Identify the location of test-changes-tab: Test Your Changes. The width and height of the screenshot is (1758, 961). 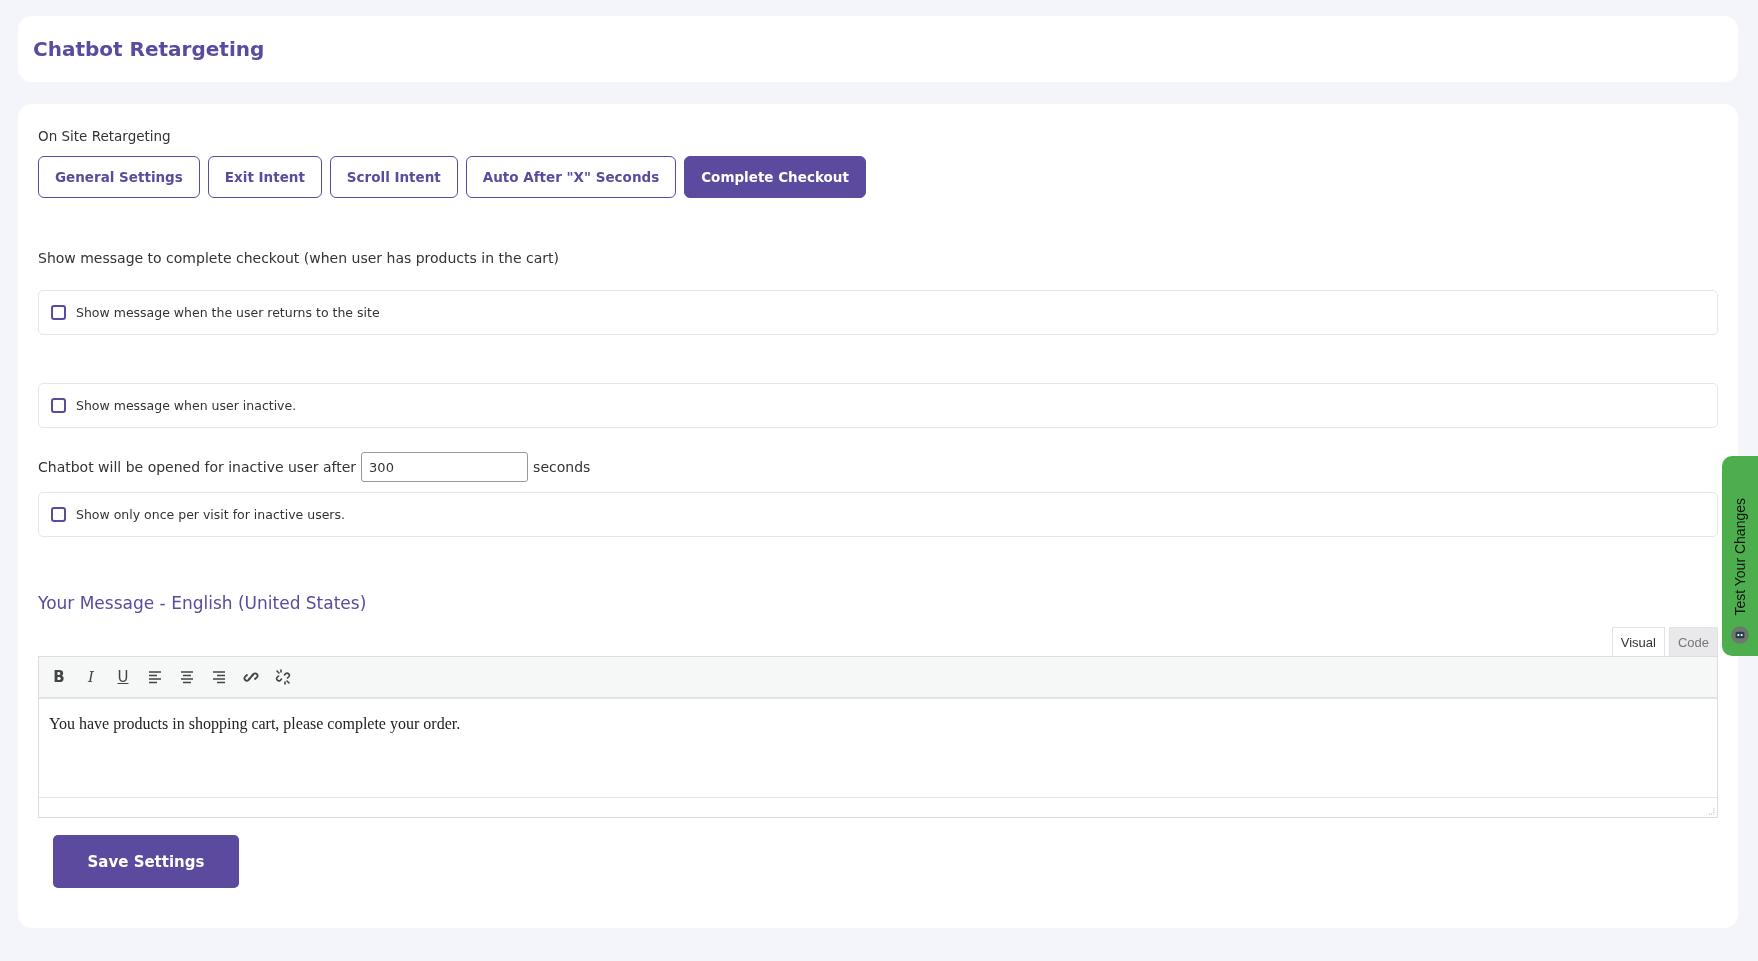
(1740, 556).